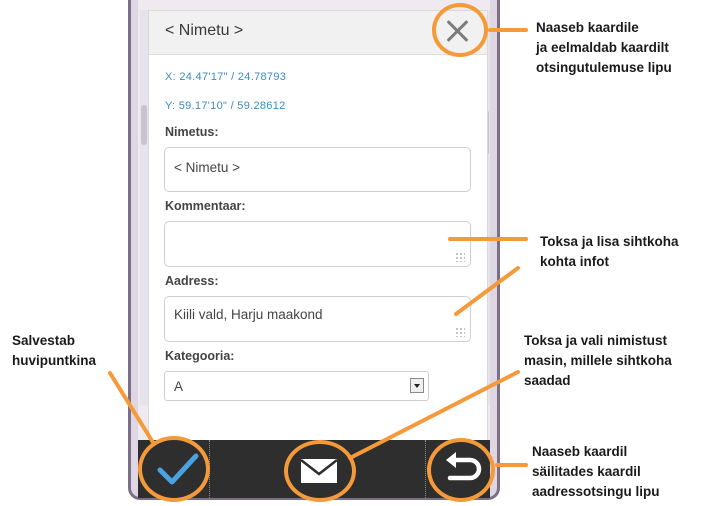  I want to click on callout-text: Naaseb kaardile, so click(587, 27).